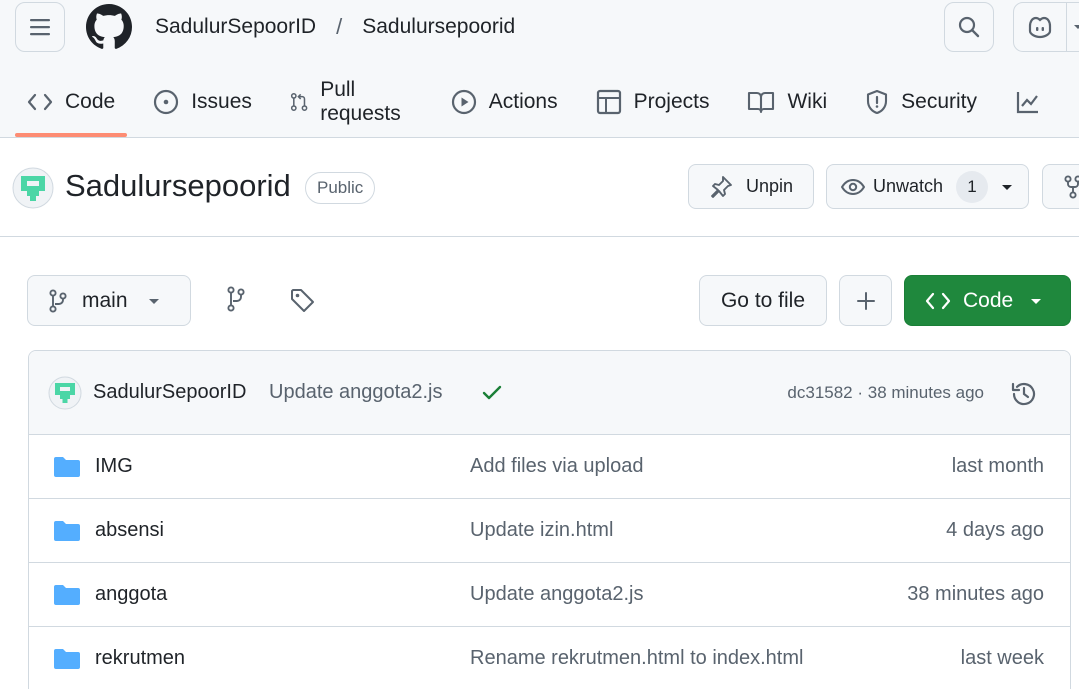 The width and height of the screenshot is (1079, 689). What do you see at coordinates (997, 466) in the screenshot?
I see `file-commit-date: last month` at bounding box center [997, 466].